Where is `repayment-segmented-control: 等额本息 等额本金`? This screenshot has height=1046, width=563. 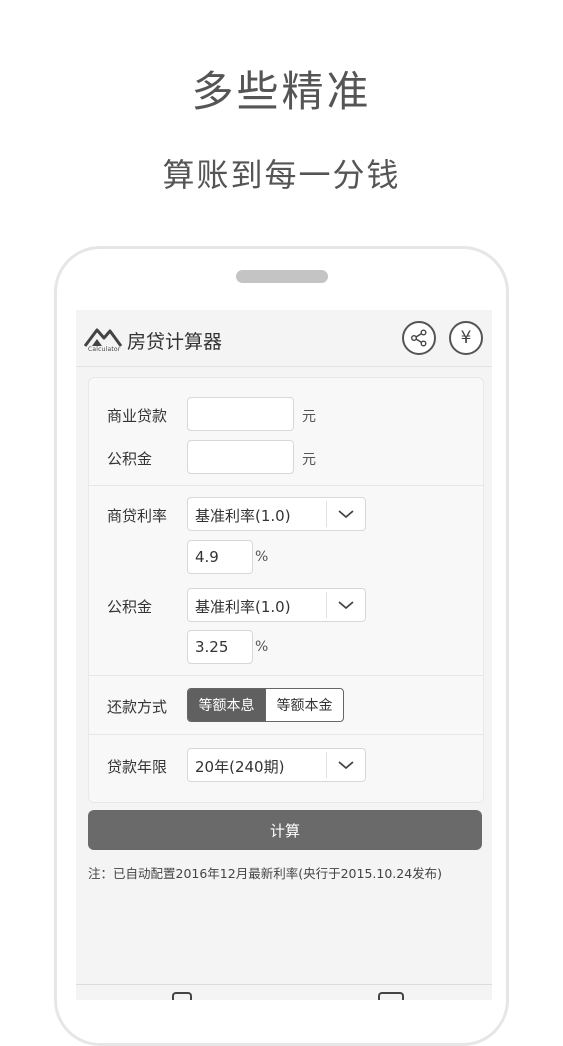 repayment-segmented-control: 等额本息 等额本金 is located at coordinates (265, 705).